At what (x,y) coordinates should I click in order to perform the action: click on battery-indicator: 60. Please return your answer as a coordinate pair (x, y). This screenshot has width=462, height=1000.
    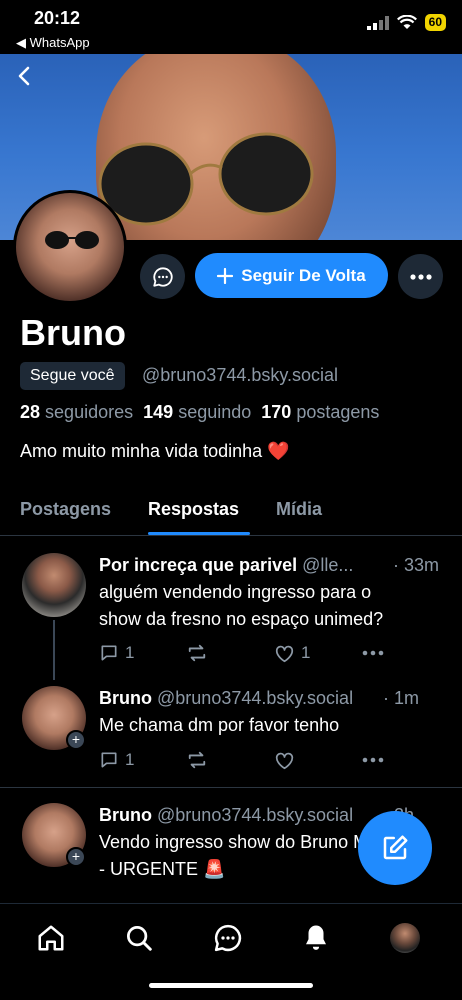
    Looking at the image, I should click on (435, 22).